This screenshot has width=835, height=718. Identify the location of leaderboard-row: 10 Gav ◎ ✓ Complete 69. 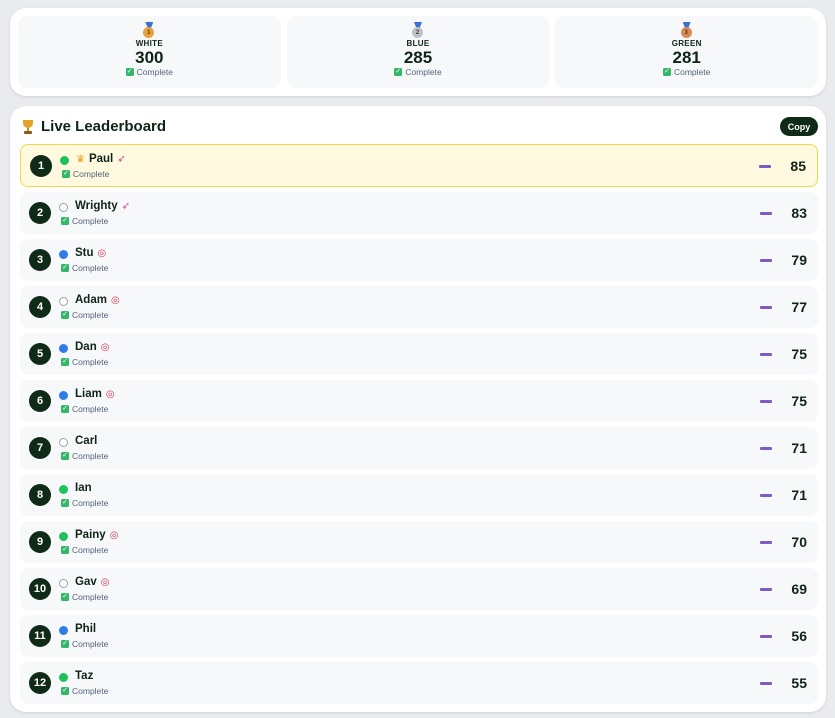
(419, 589).